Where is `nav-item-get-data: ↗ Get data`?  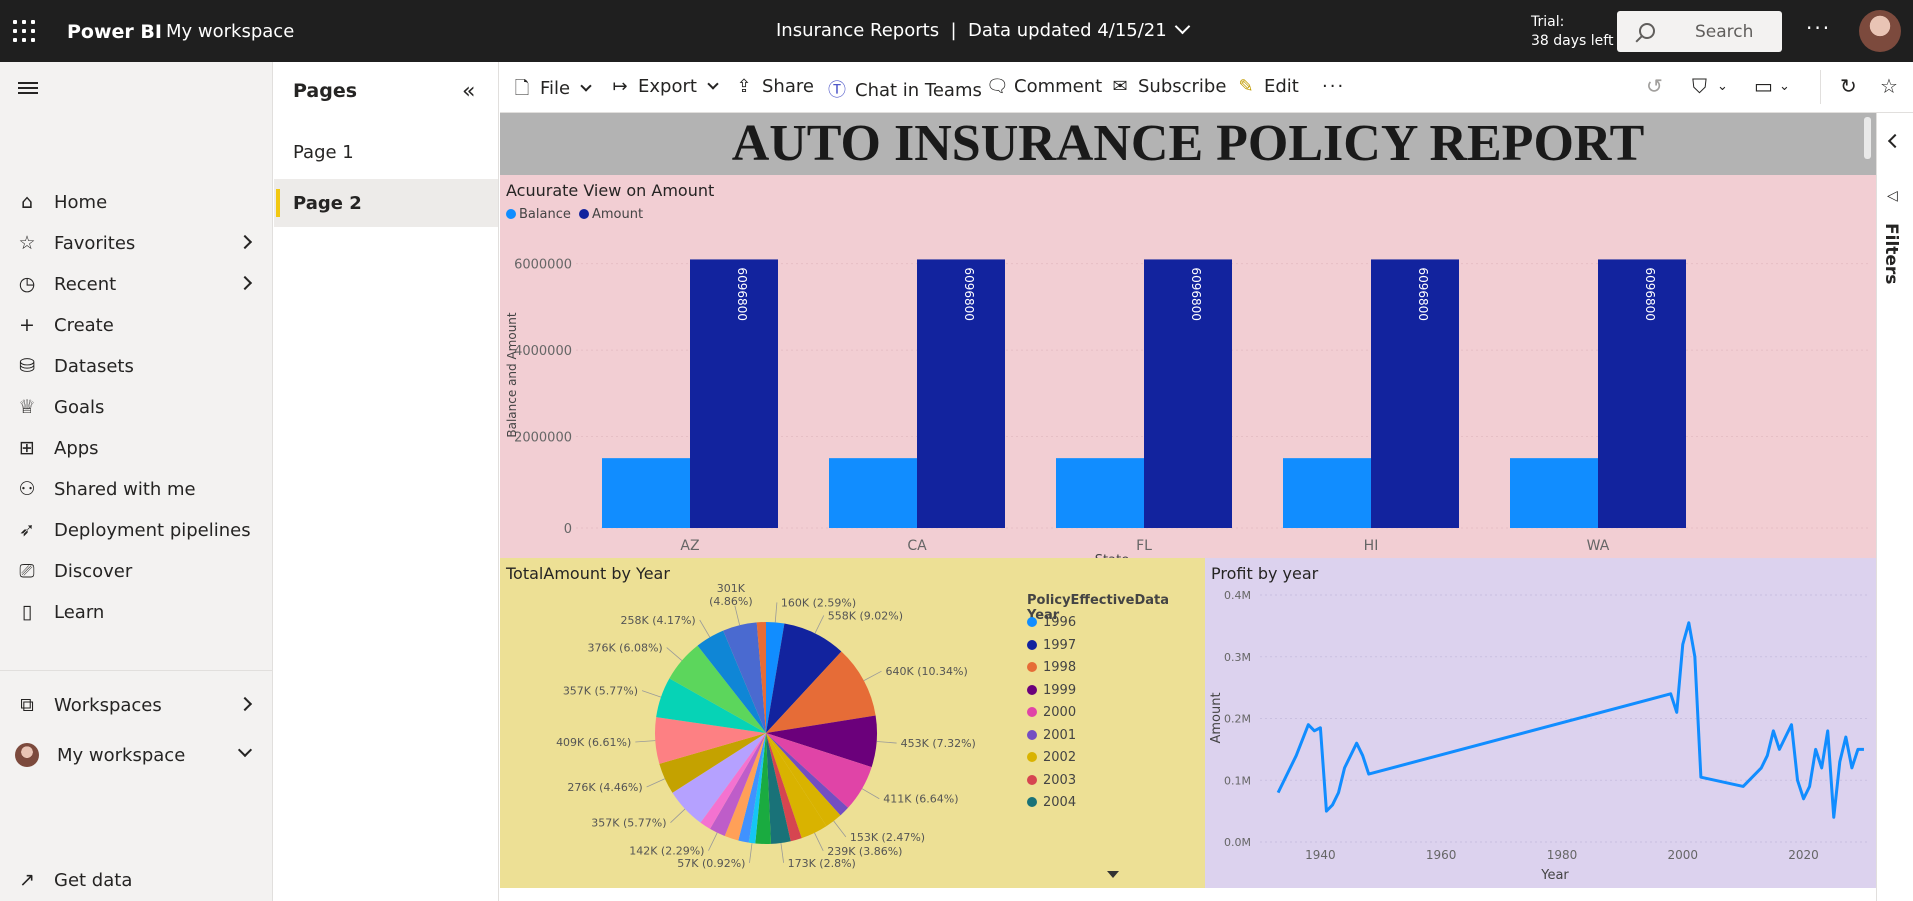
nav-item-get-data: ↗ Get data is located at coordinates (136, 881).